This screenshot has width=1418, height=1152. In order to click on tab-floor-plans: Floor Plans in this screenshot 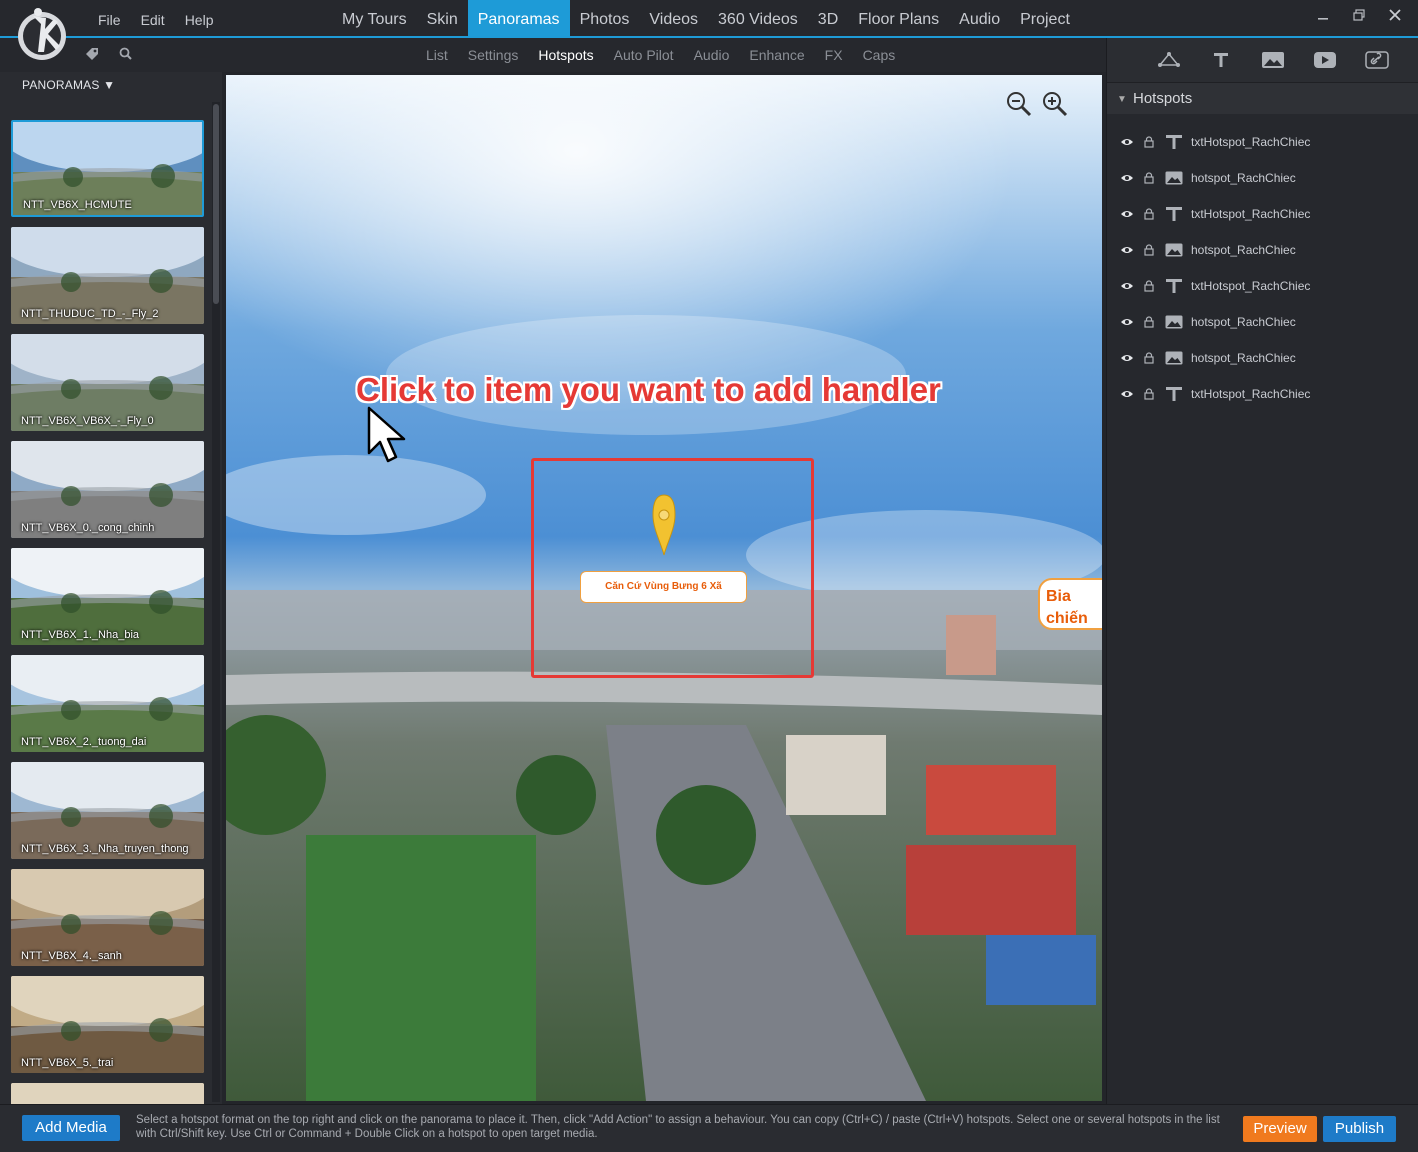, I will do `click(898, 19)`.